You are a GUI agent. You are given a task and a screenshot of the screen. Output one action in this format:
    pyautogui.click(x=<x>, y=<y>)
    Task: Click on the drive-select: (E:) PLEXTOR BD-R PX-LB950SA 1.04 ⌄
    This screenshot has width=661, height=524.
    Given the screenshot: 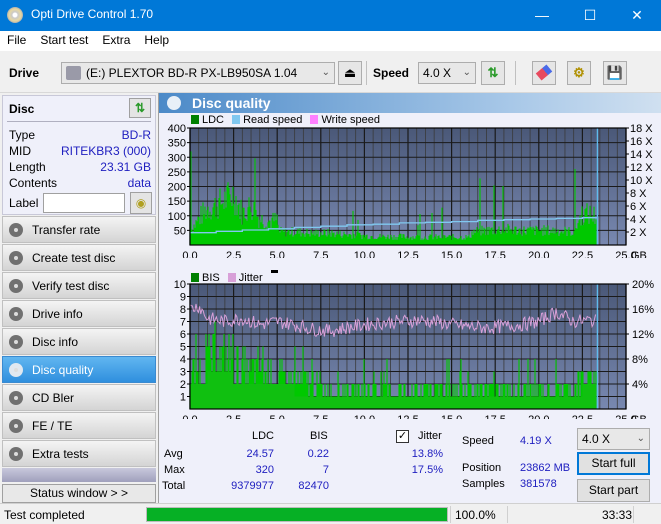 What is the action you would take?
    pyautogui.click(x=198, y=73)
    